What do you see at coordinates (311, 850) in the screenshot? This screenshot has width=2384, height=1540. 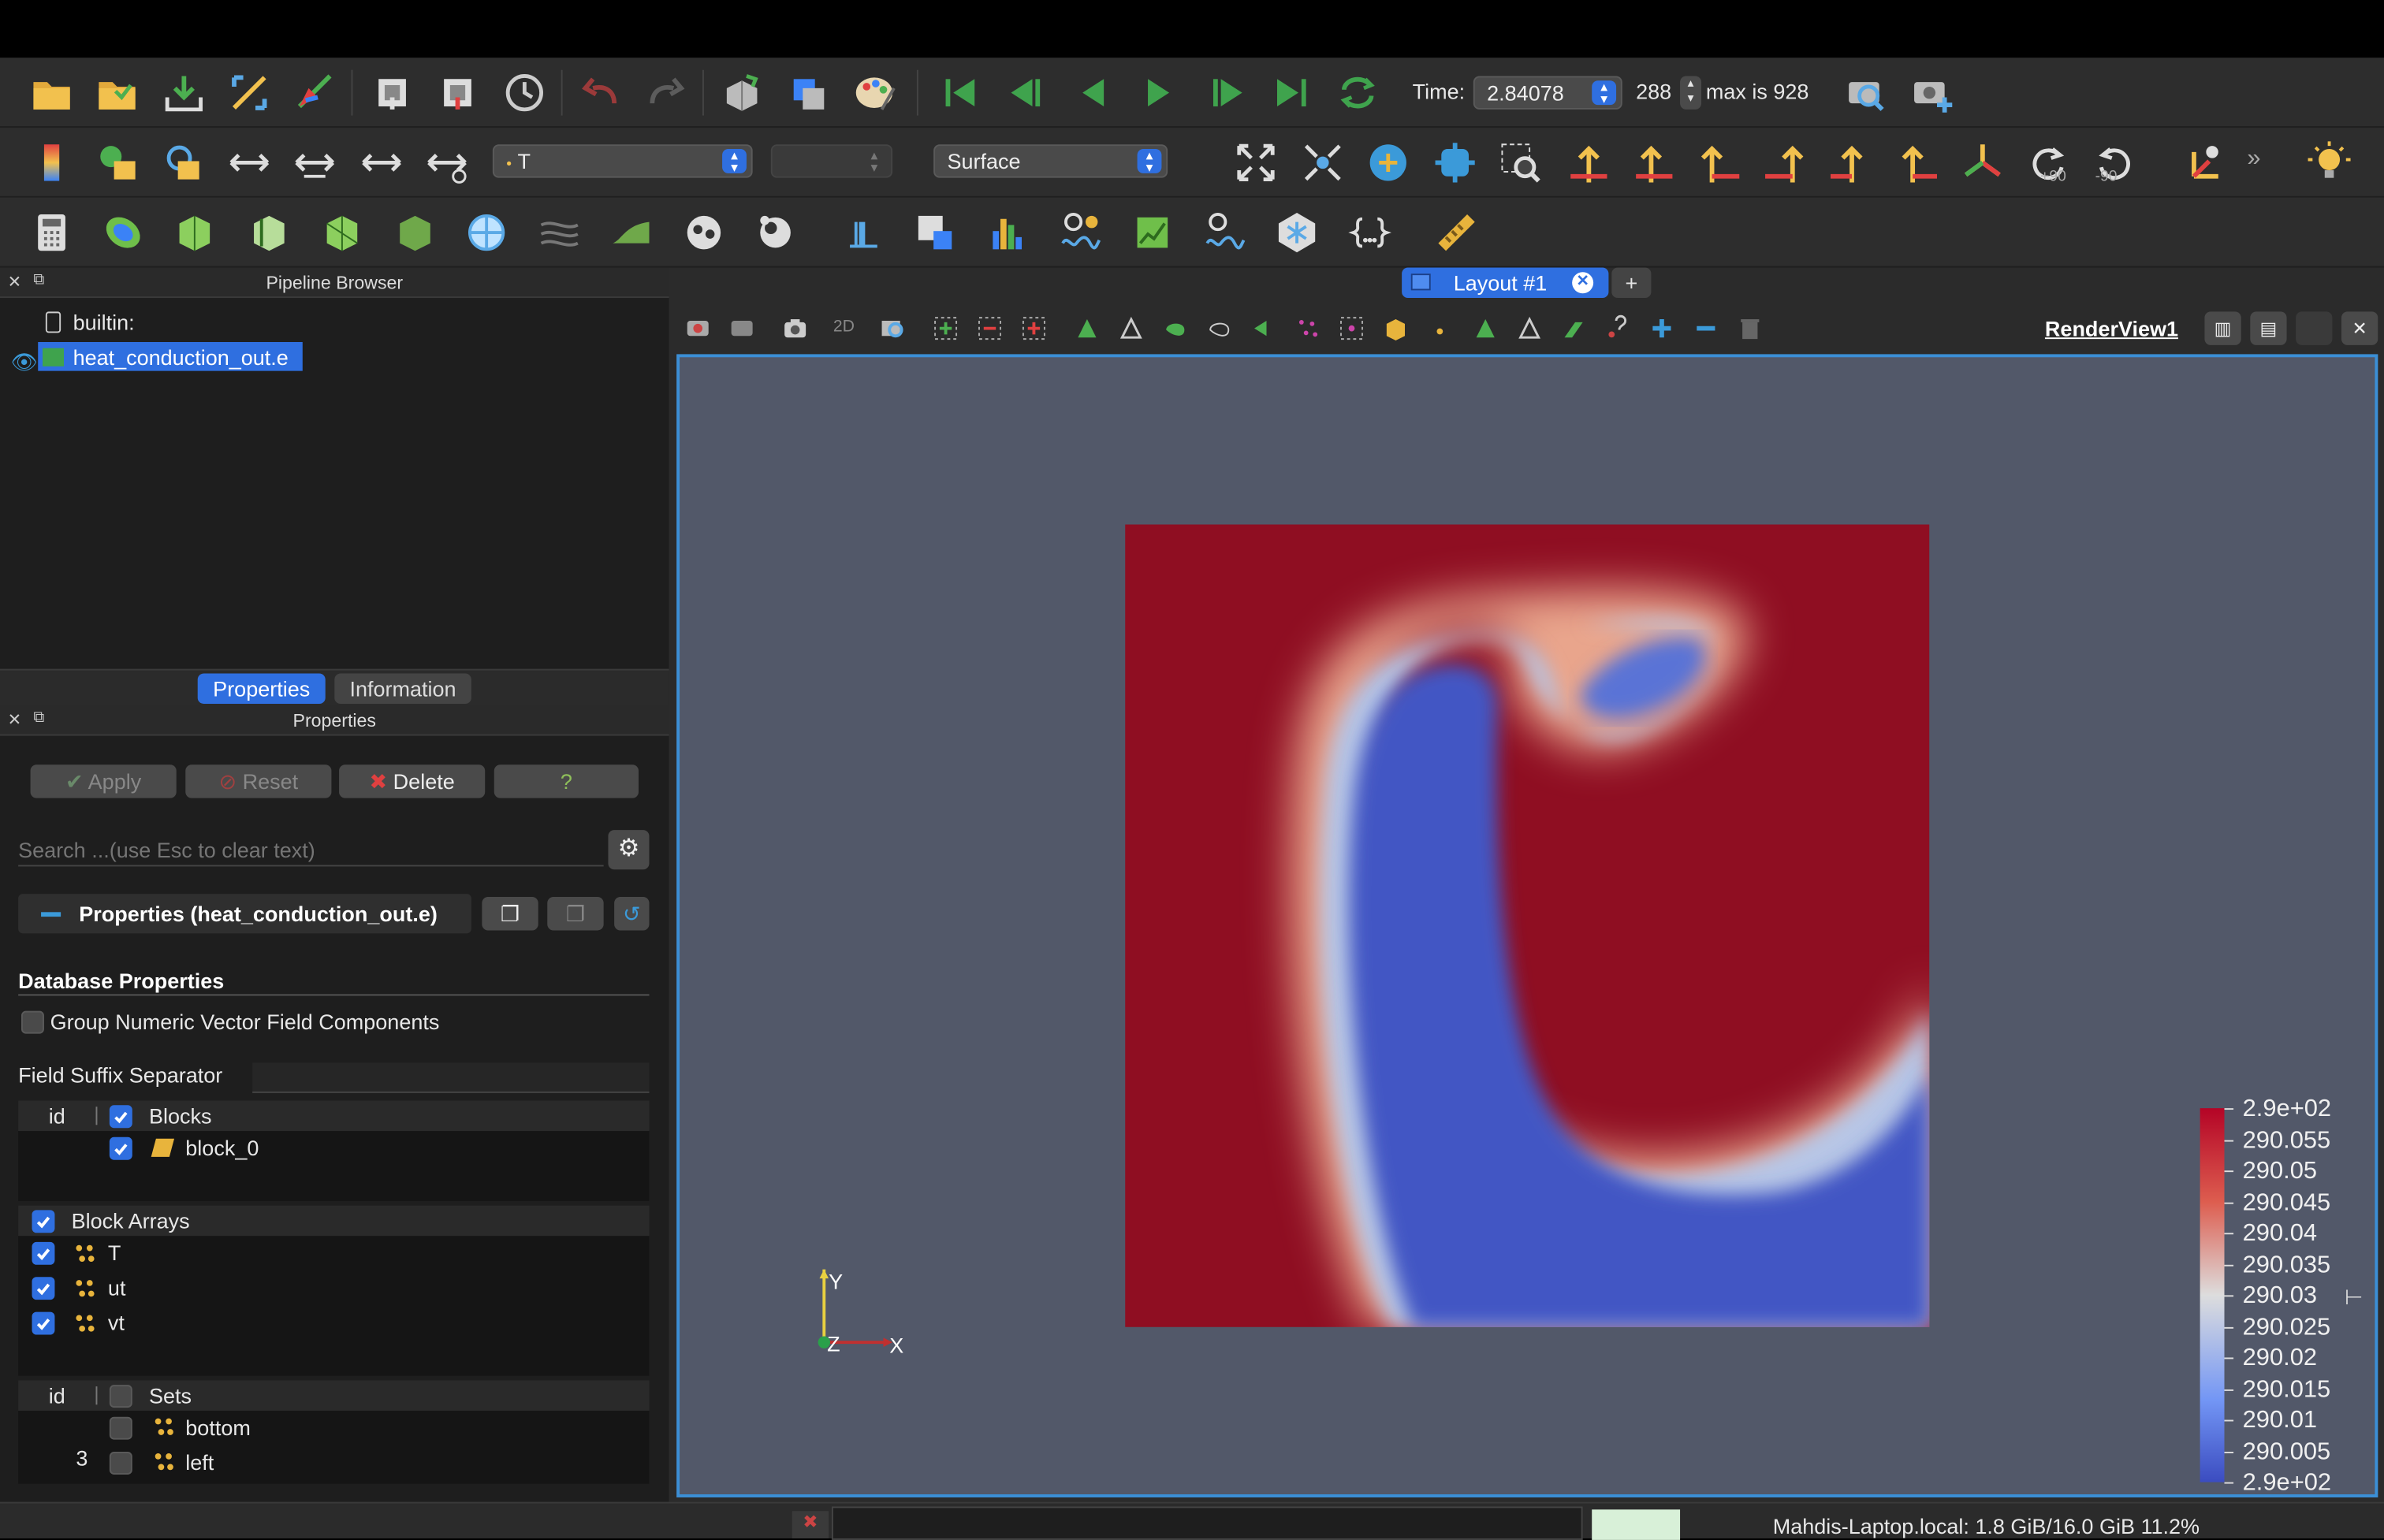 I see `properties-search-input` at bounding box center [311, 850].